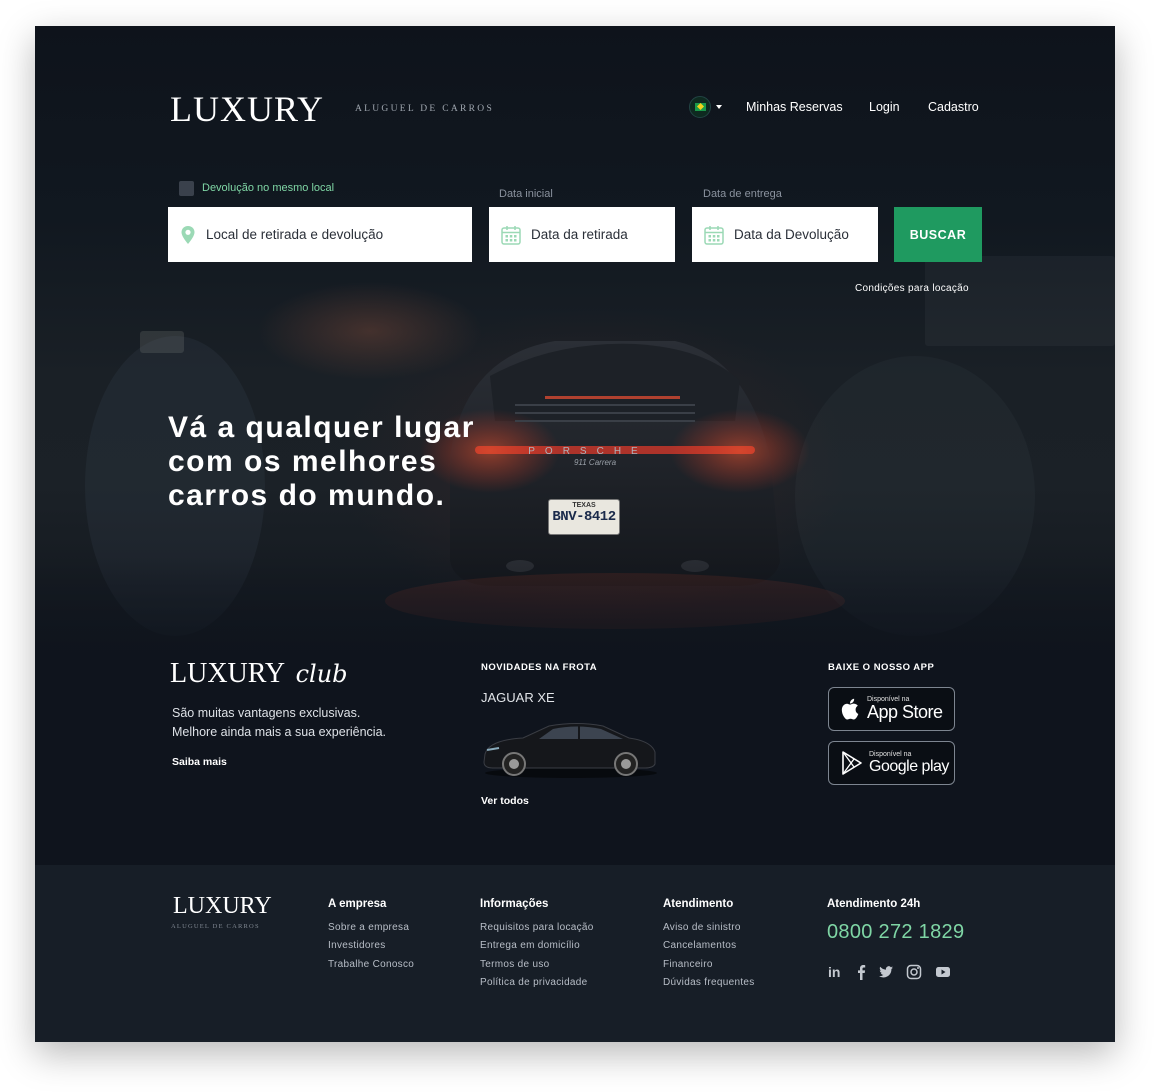 The image size is (1155, 1092). I want to click on instagram-icon, so click(914, 972).